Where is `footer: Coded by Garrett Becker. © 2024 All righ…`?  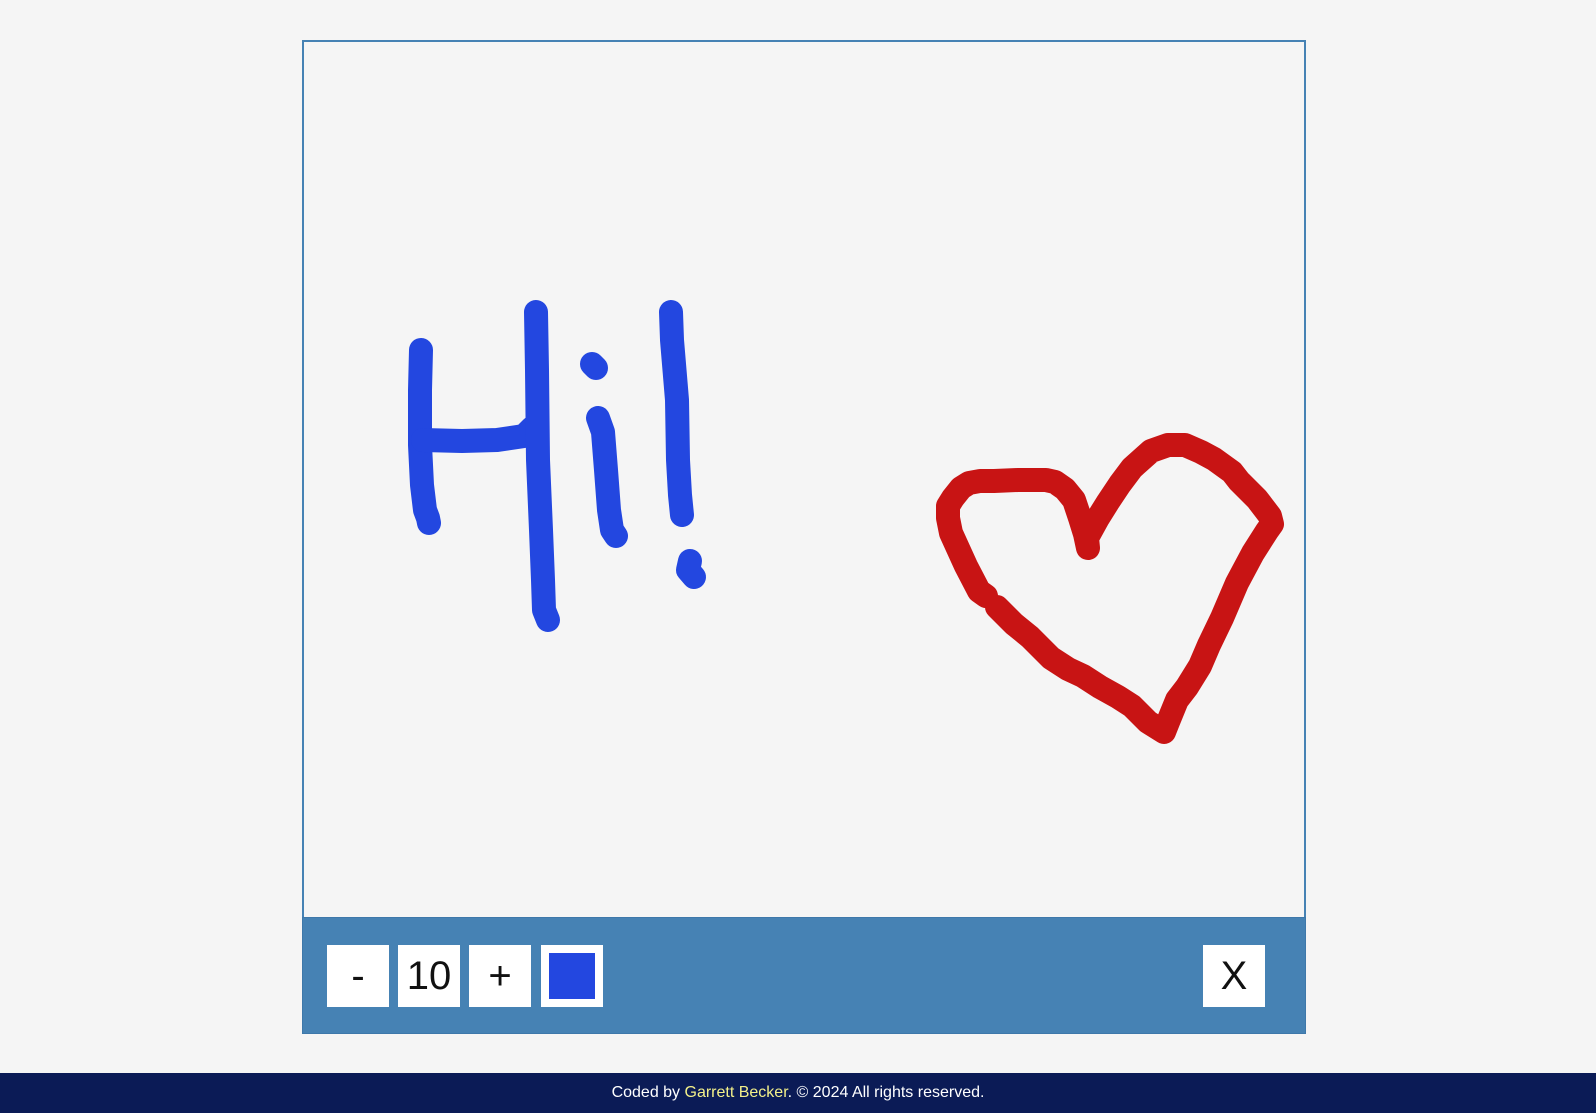
footer: Coded by Garrett Becker. © 2024 All righ… is located at coordinates (798, 1093).